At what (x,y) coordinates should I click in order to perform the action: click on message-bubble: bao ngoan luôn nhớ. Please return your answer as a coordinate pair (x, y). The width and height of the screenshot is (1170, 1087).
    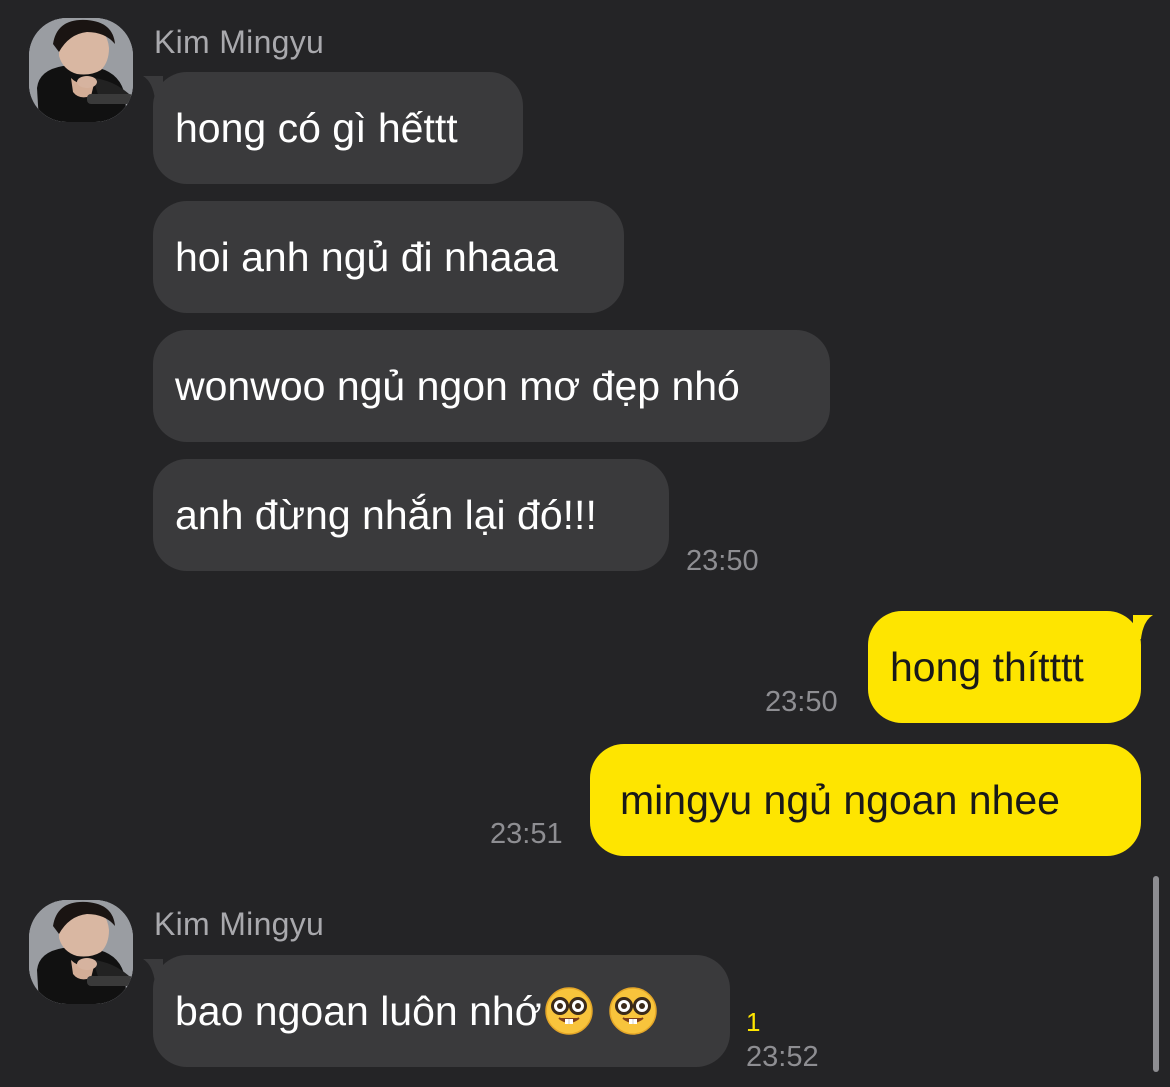
    Looking at the image, I should click on (441, 1011).